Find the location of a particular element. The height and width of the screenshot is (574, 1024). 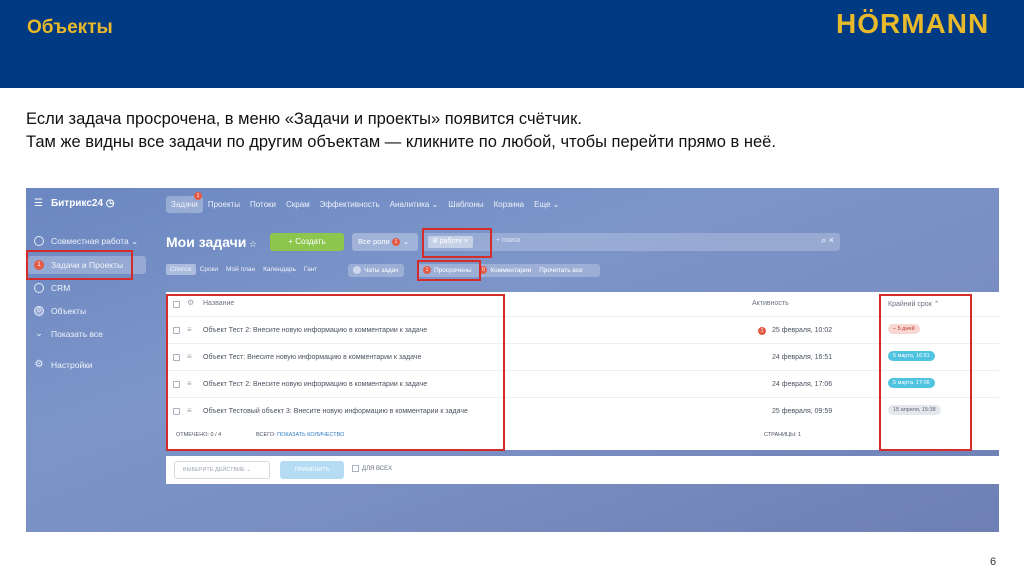

chats-button: Чаты задач is located at coordinates (376, 270).